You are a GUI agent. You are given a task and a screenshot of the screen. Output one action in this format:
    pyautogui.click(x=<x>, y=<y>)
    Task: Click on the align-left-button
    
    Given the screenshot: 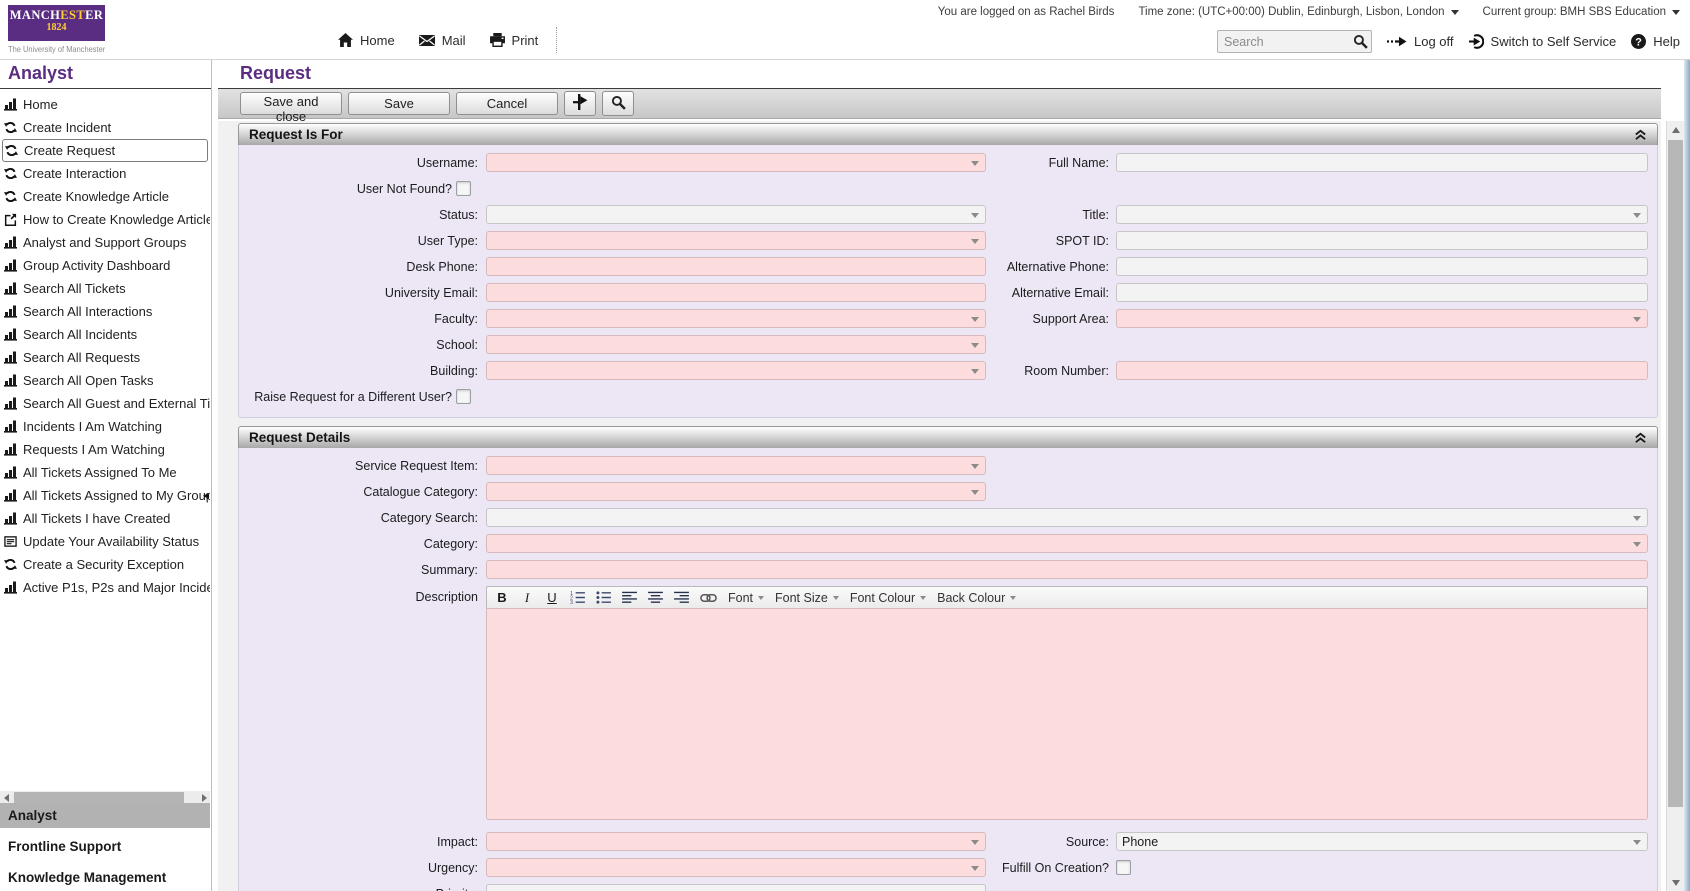 What is the action you would take?
    pyautogui.click(x=629, y=597)
    